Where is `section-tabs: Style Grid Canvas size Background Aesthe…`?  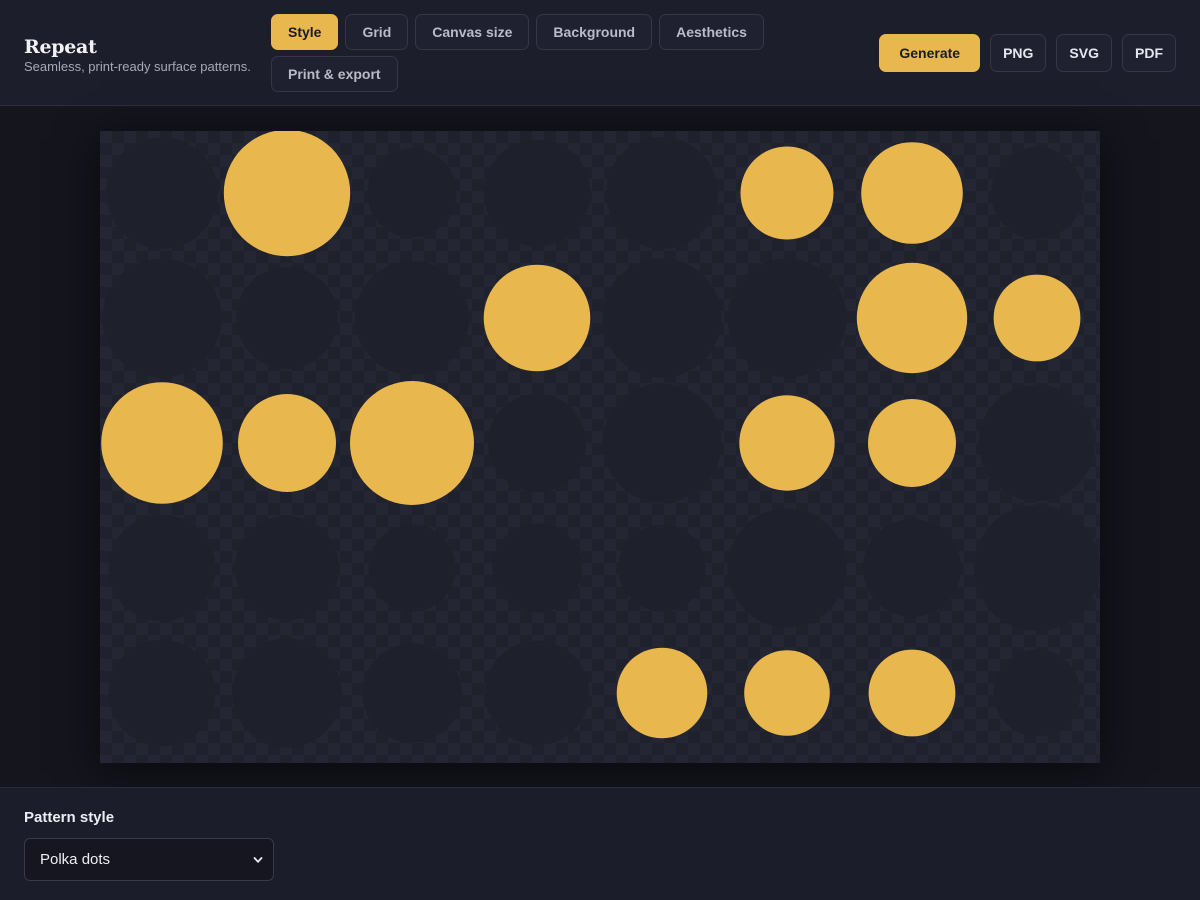
section-tabs: Style Grid Canvas size Background Aesthe… is located at coordinates (521, 53).